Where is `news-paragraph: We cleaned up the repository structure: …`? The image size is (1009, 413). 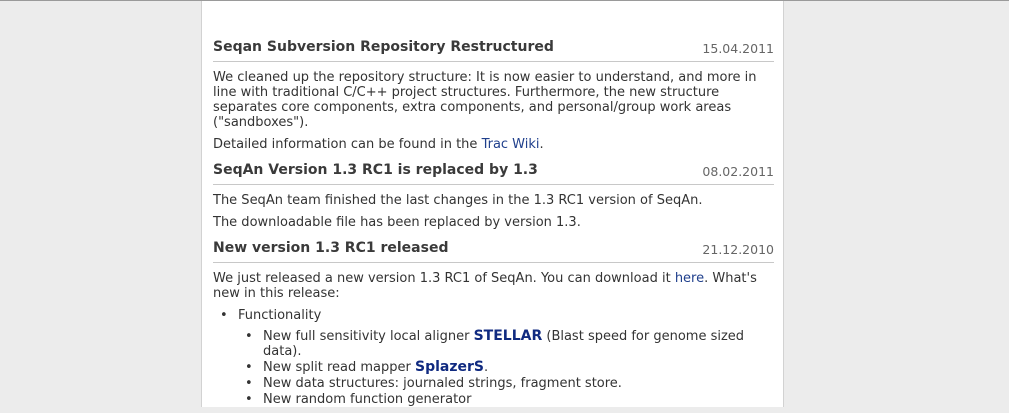 news-paragraph: We cleaned up the repository structure: … is located at coordinates (485, 100).